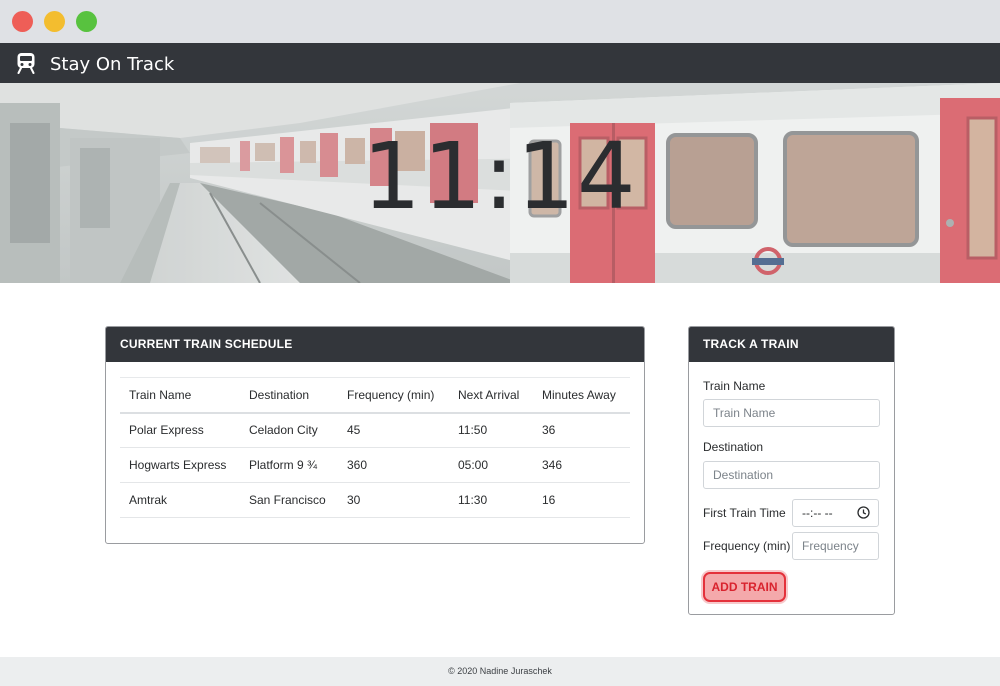  I want to click on first-train-time-input: --:-- --, so click(835, 513).